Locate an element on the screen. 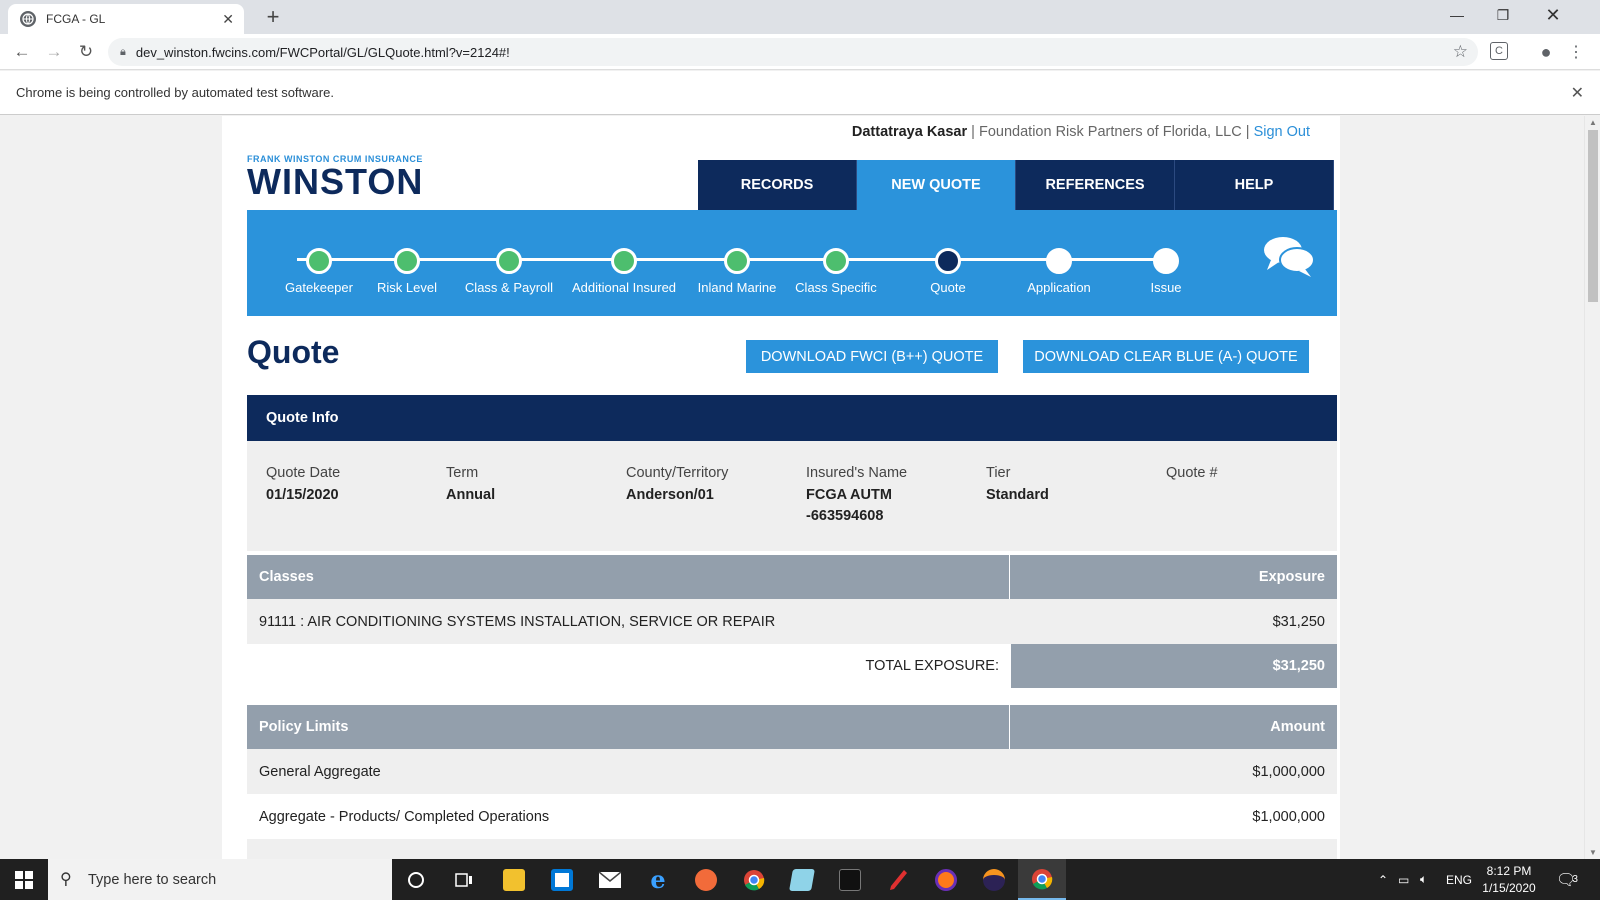 The image size is (1600, 900). bookmark-star-icon: ☆ is located at coordinates (1460, 52).